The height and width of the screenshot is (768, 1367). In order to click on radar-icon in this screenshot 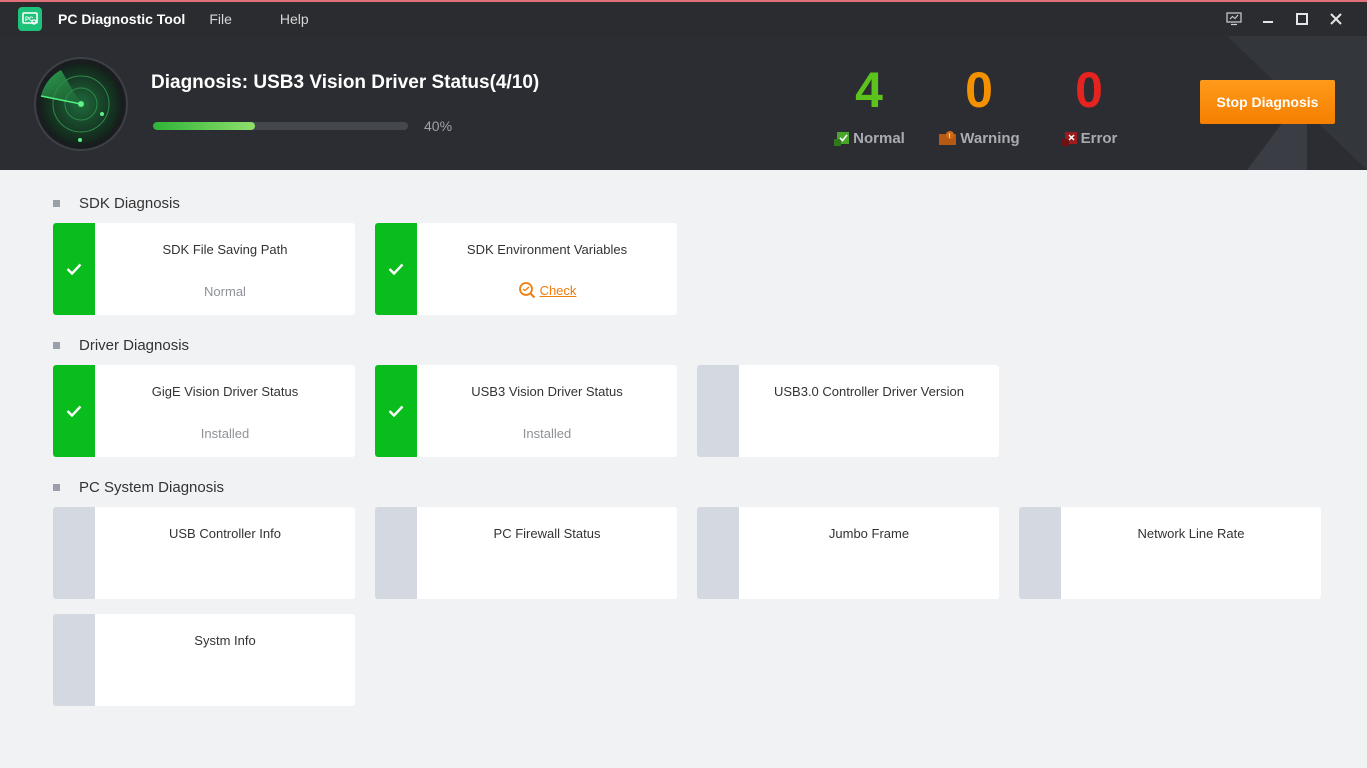, I will do `click(81, 104)`.